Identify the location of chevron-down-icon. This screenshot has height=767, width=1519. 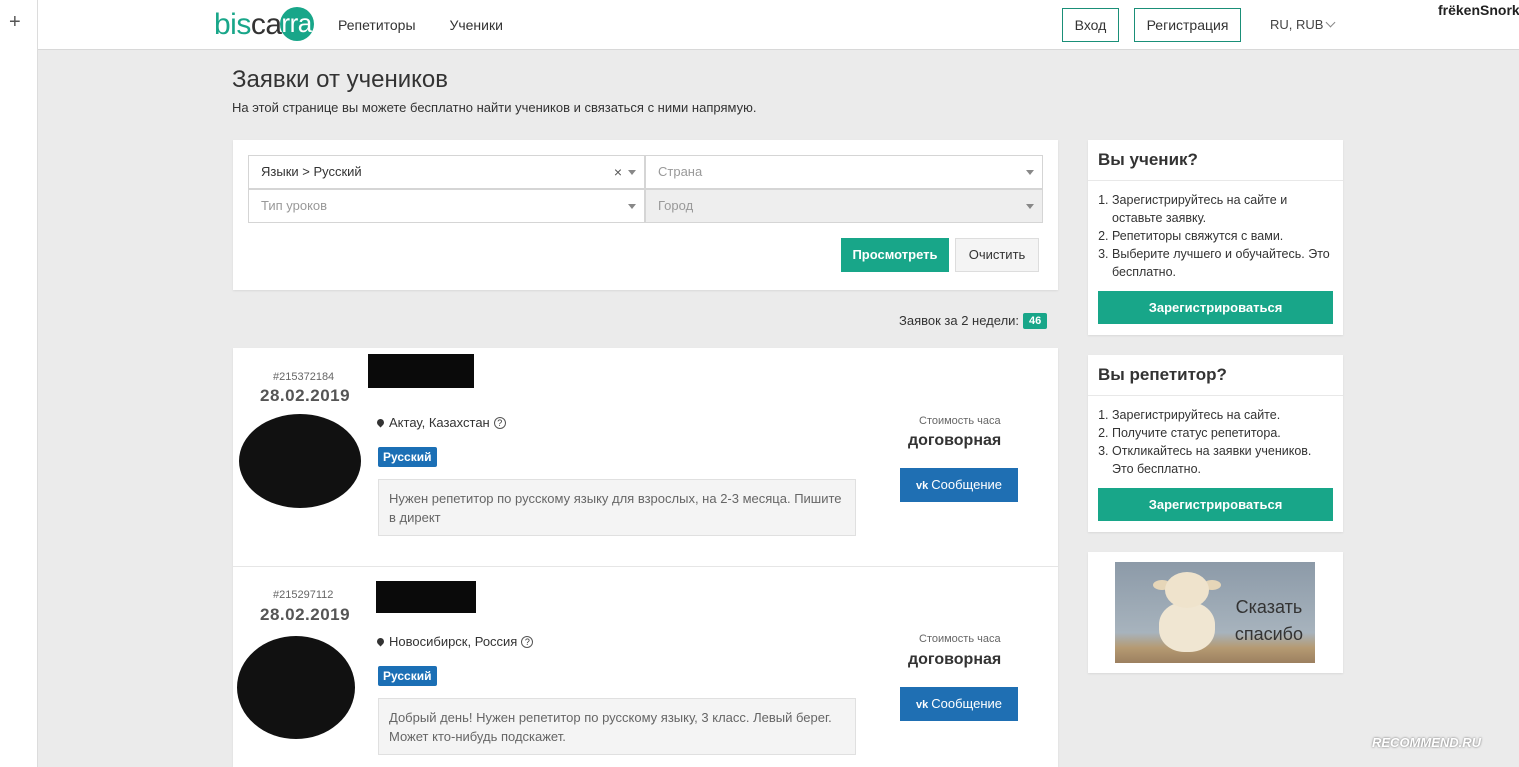
(1331, 22).